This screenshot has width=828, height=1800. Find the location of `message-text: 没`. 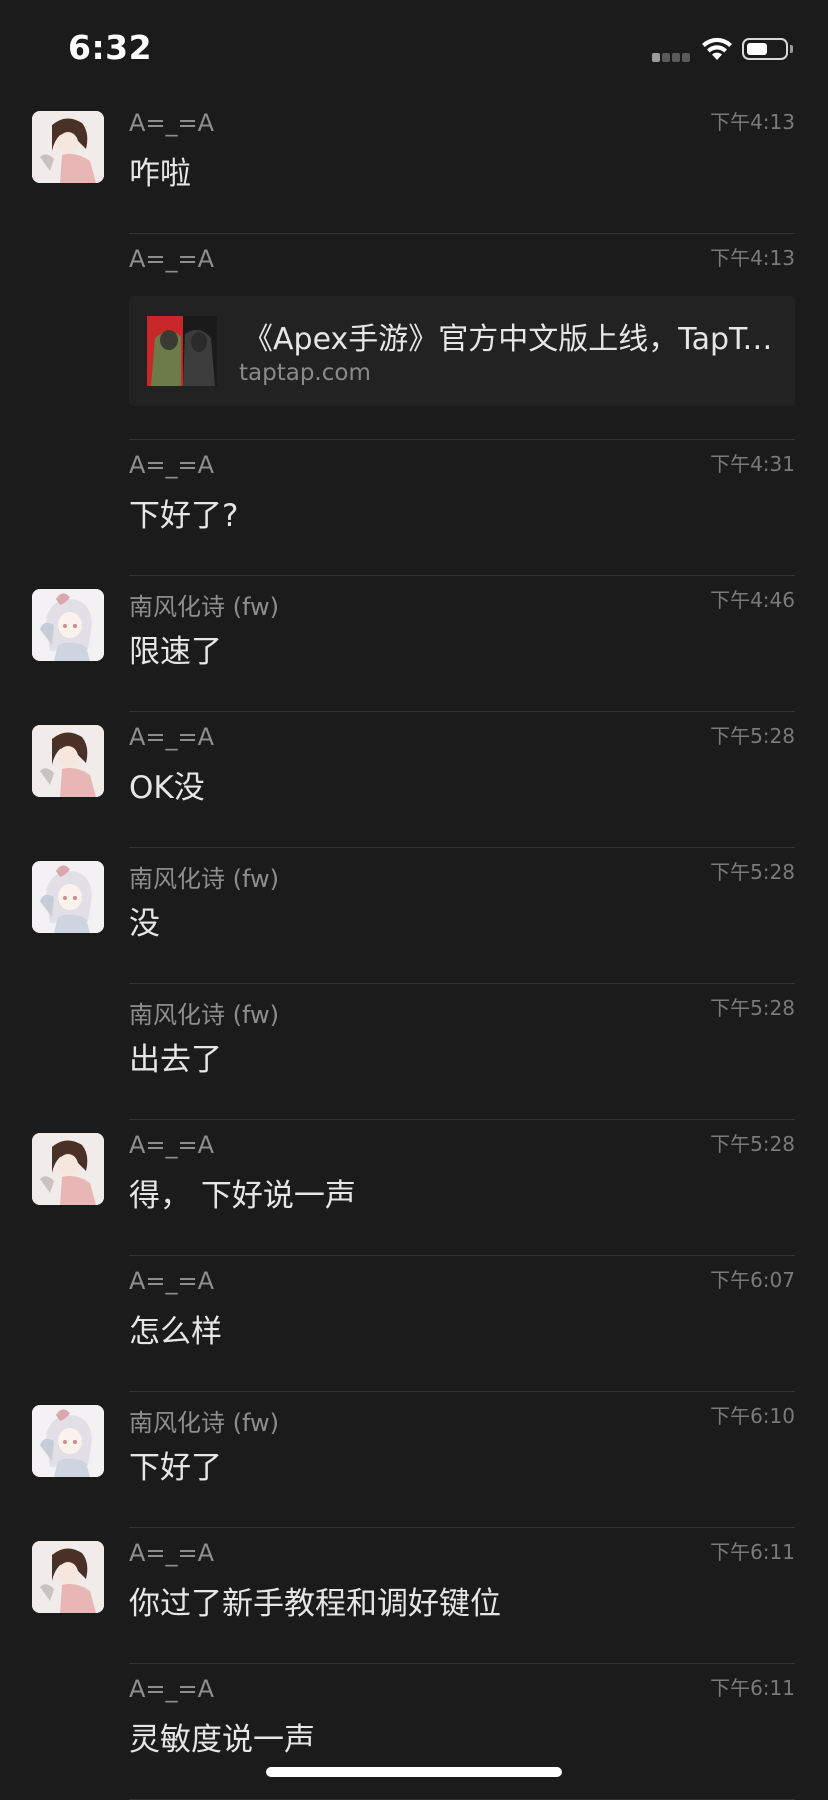

message-text: 没 is located at coordinates (144, 920).